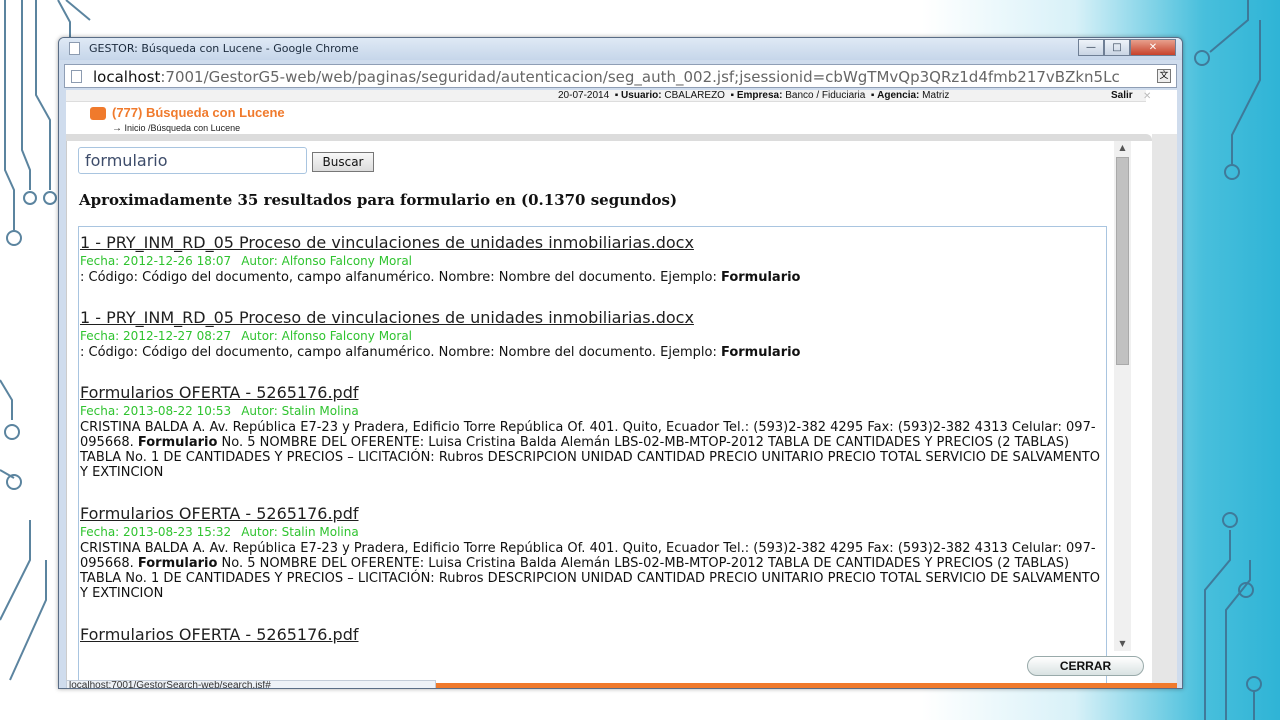 This screenshot has width=1280, height=720. I want to click on breadcrumb: → Inicio /Búsqueda con Lucene, so click(176, 128).